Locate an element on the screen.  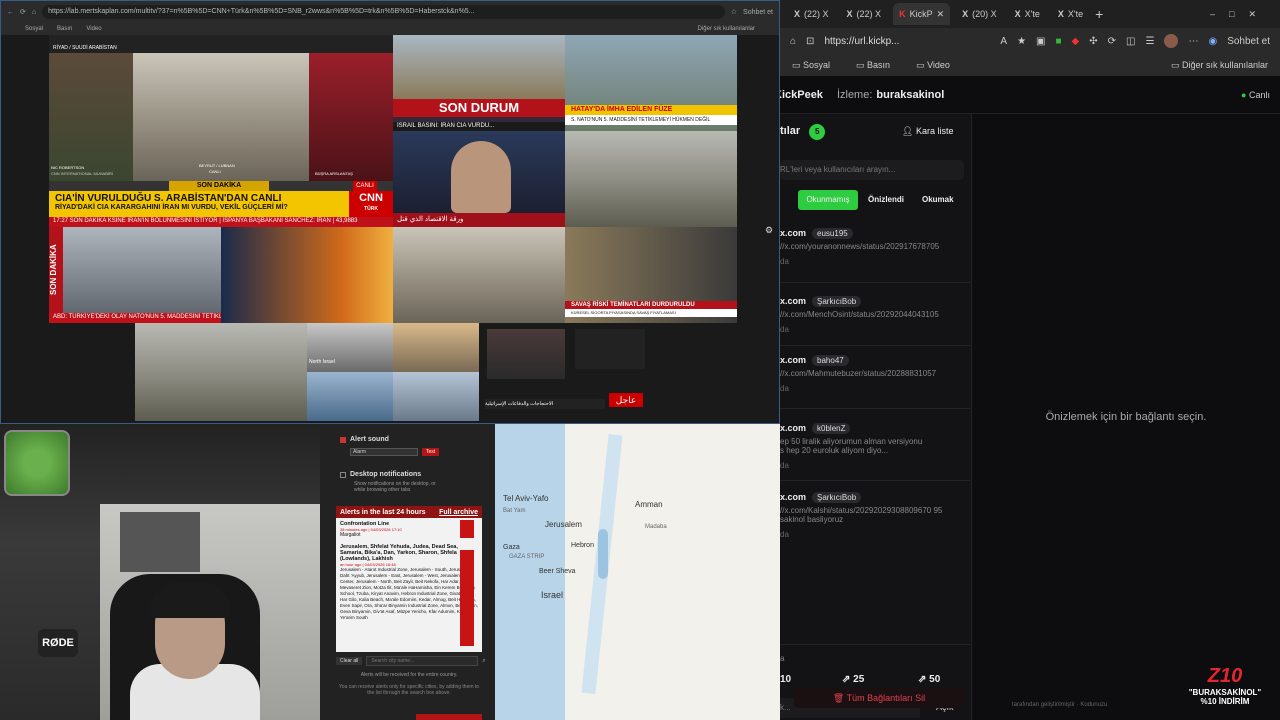
links-count-badge: 5 is located at coordinates (817, 132).